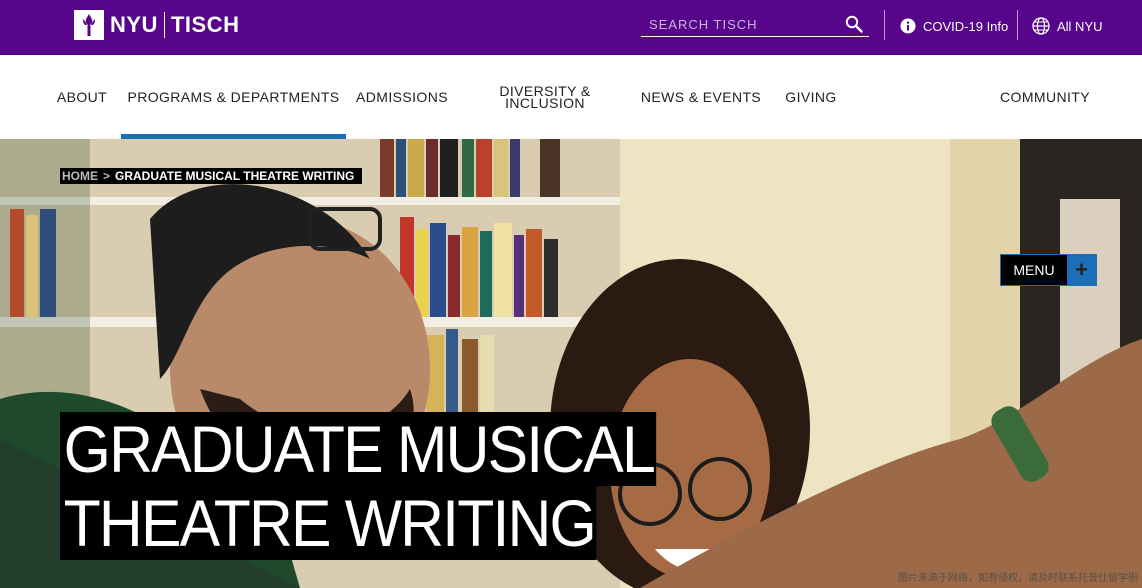 The width and height of the screenshot is (1142, 588). I want to click on nav-item-admissions: ADMISSIONS, so click(402, 97).